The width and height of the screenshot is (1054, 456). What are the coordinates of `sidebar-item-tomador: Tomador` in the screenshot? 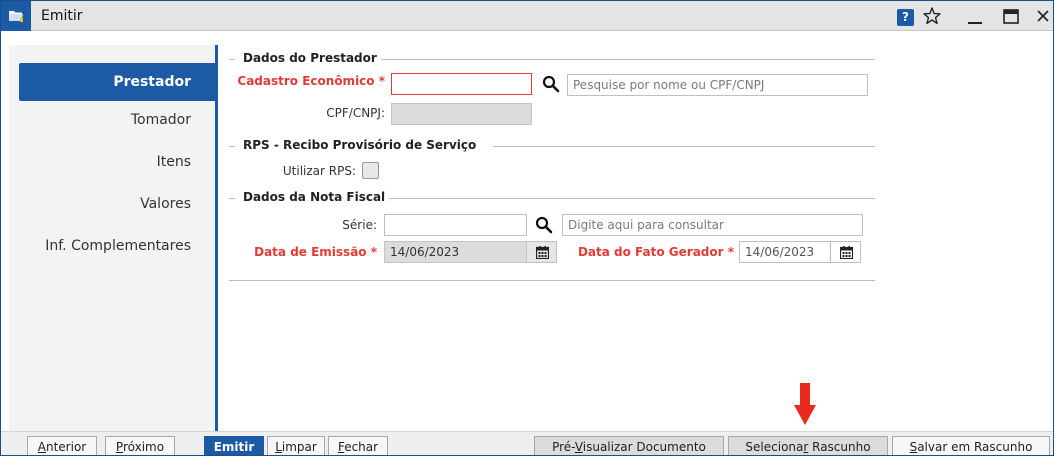 It's located at (110, 120).